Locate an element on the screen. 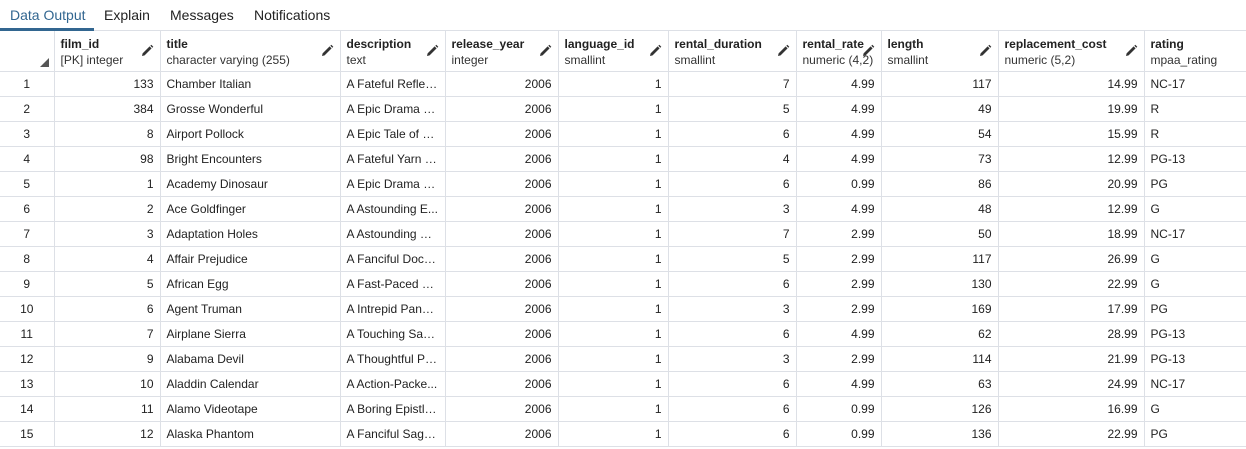 This screenshot has height=449, width=1246. cell-title: Alaska Phantom is located at coordinates (250, 434).